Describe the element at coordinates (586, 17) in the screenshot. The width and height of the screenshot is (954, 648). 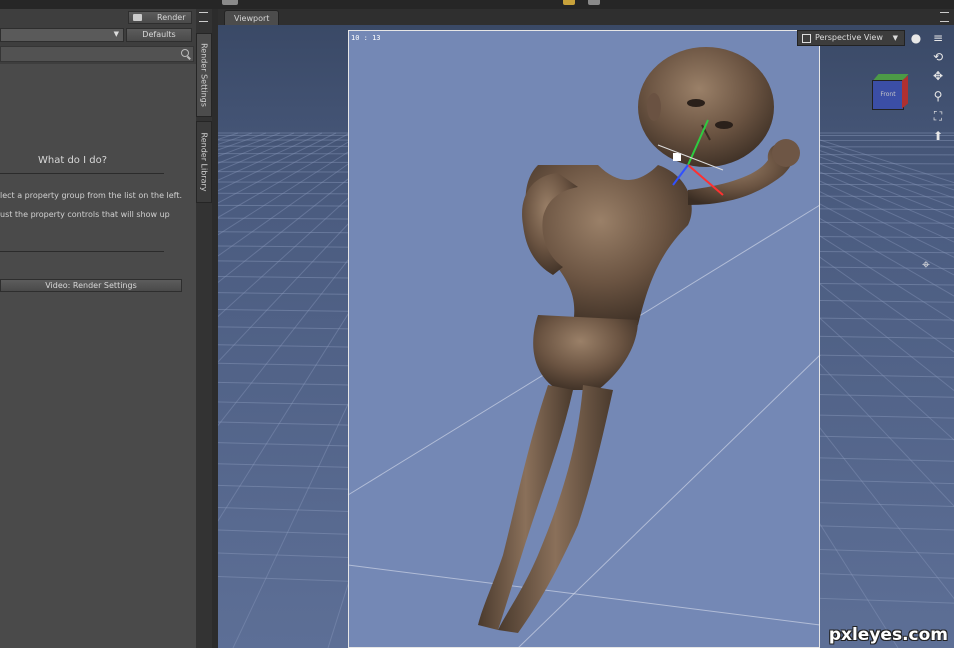
I see `viewport-header: Viewport` at that location.